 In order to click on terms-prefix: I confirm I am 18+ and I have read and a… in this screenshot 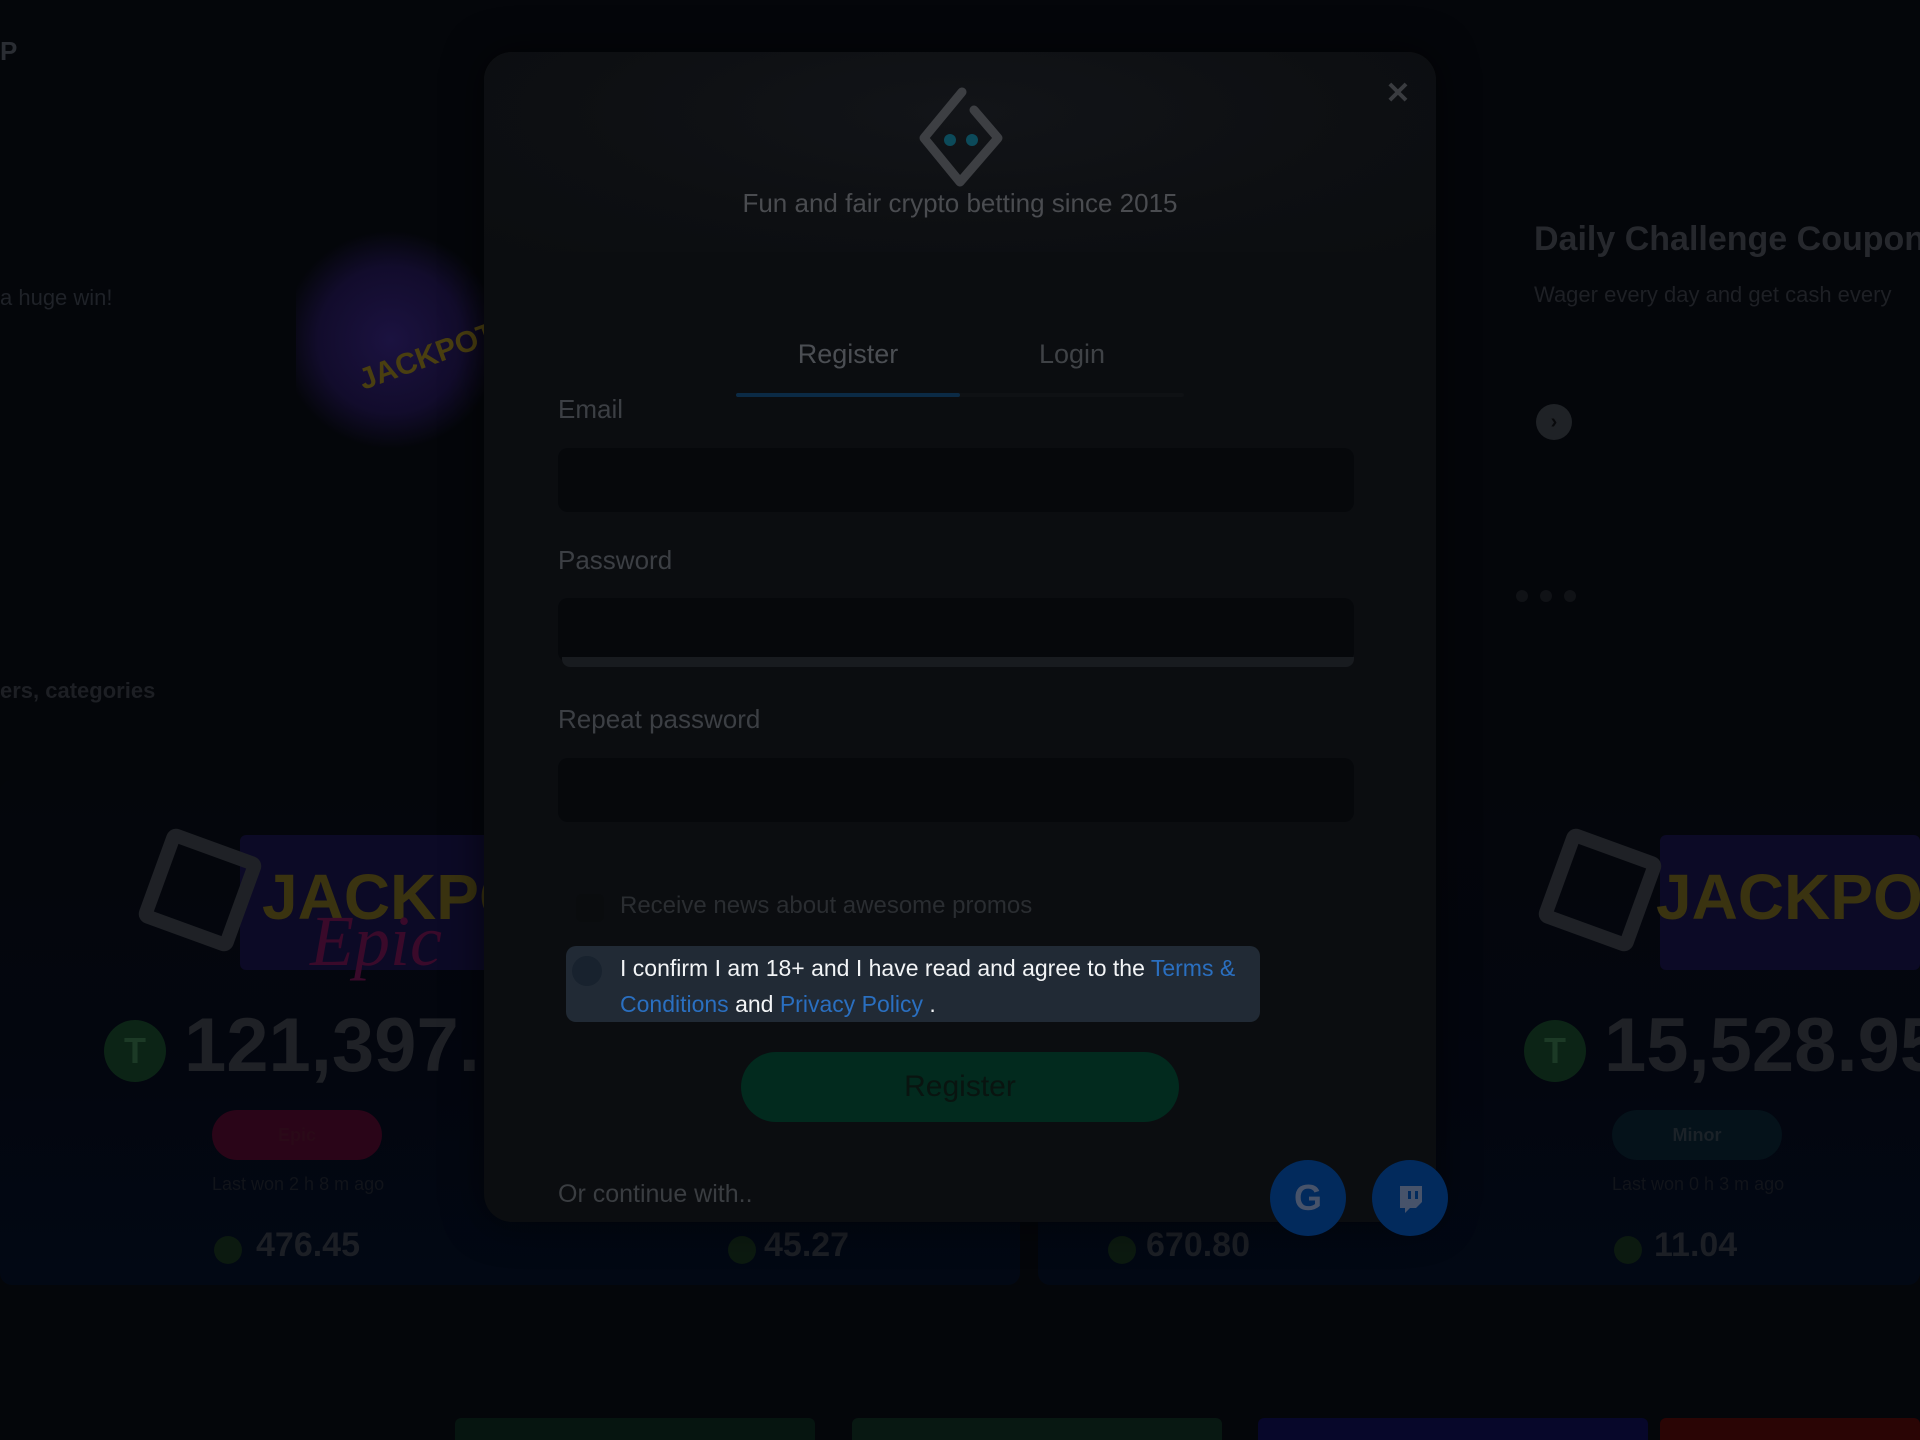, I will do `click(885, 968)`.